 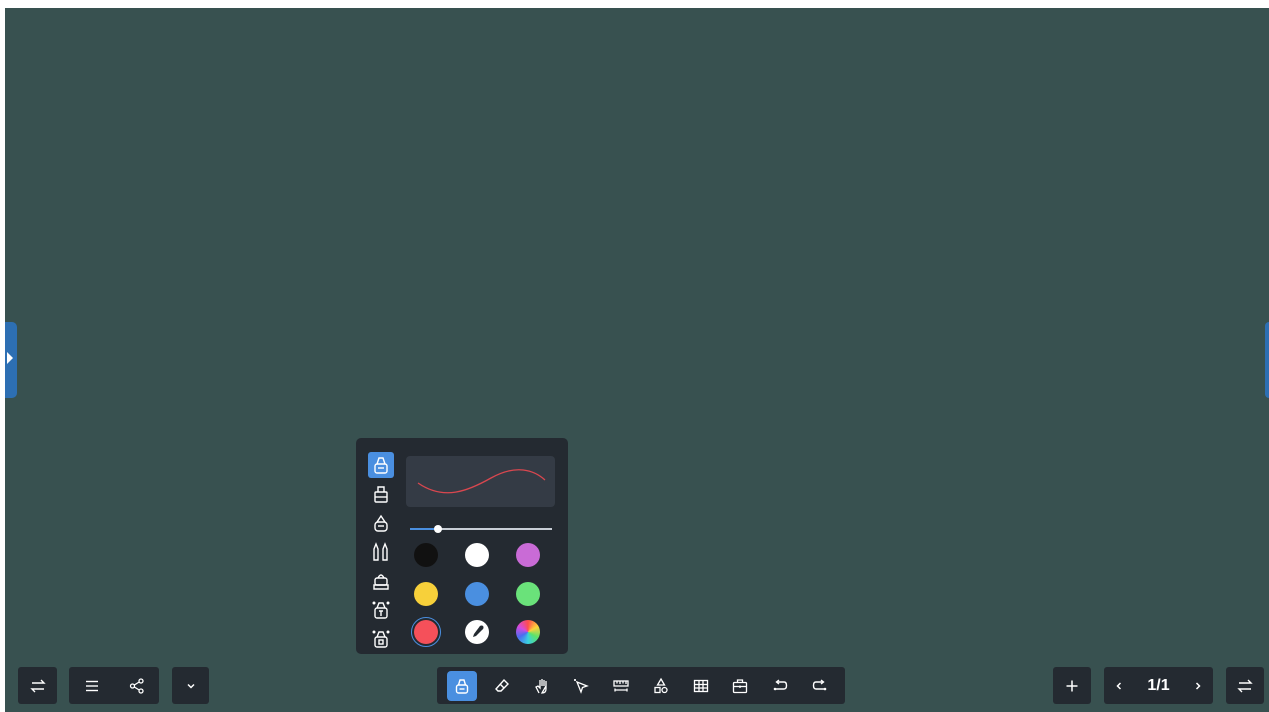 I want to click on chevron-left-icon, so click(x=1119, y=685).